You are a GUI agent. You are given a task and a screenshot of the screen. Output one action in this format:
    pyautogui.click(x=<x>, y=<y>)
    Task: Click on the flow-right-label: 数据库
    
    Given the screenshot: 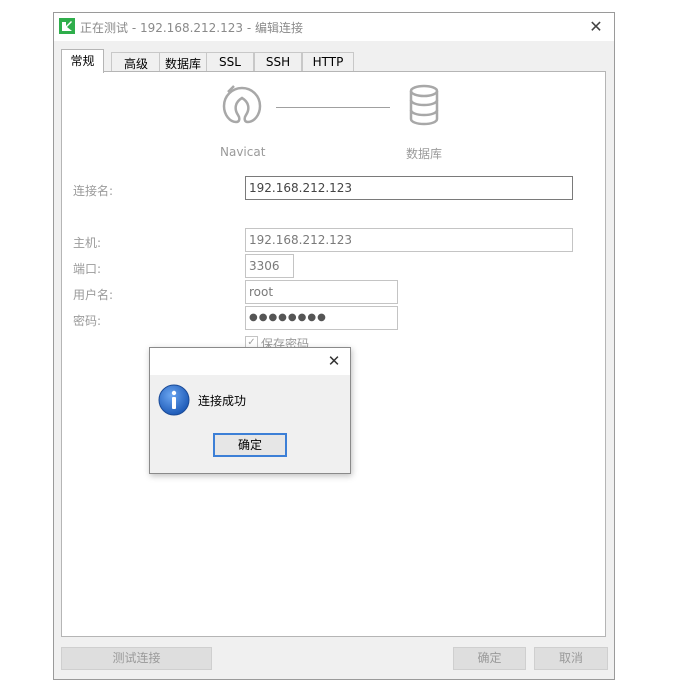 What is the action you would take?
    pyautogui.click(x=424, y=154)
    